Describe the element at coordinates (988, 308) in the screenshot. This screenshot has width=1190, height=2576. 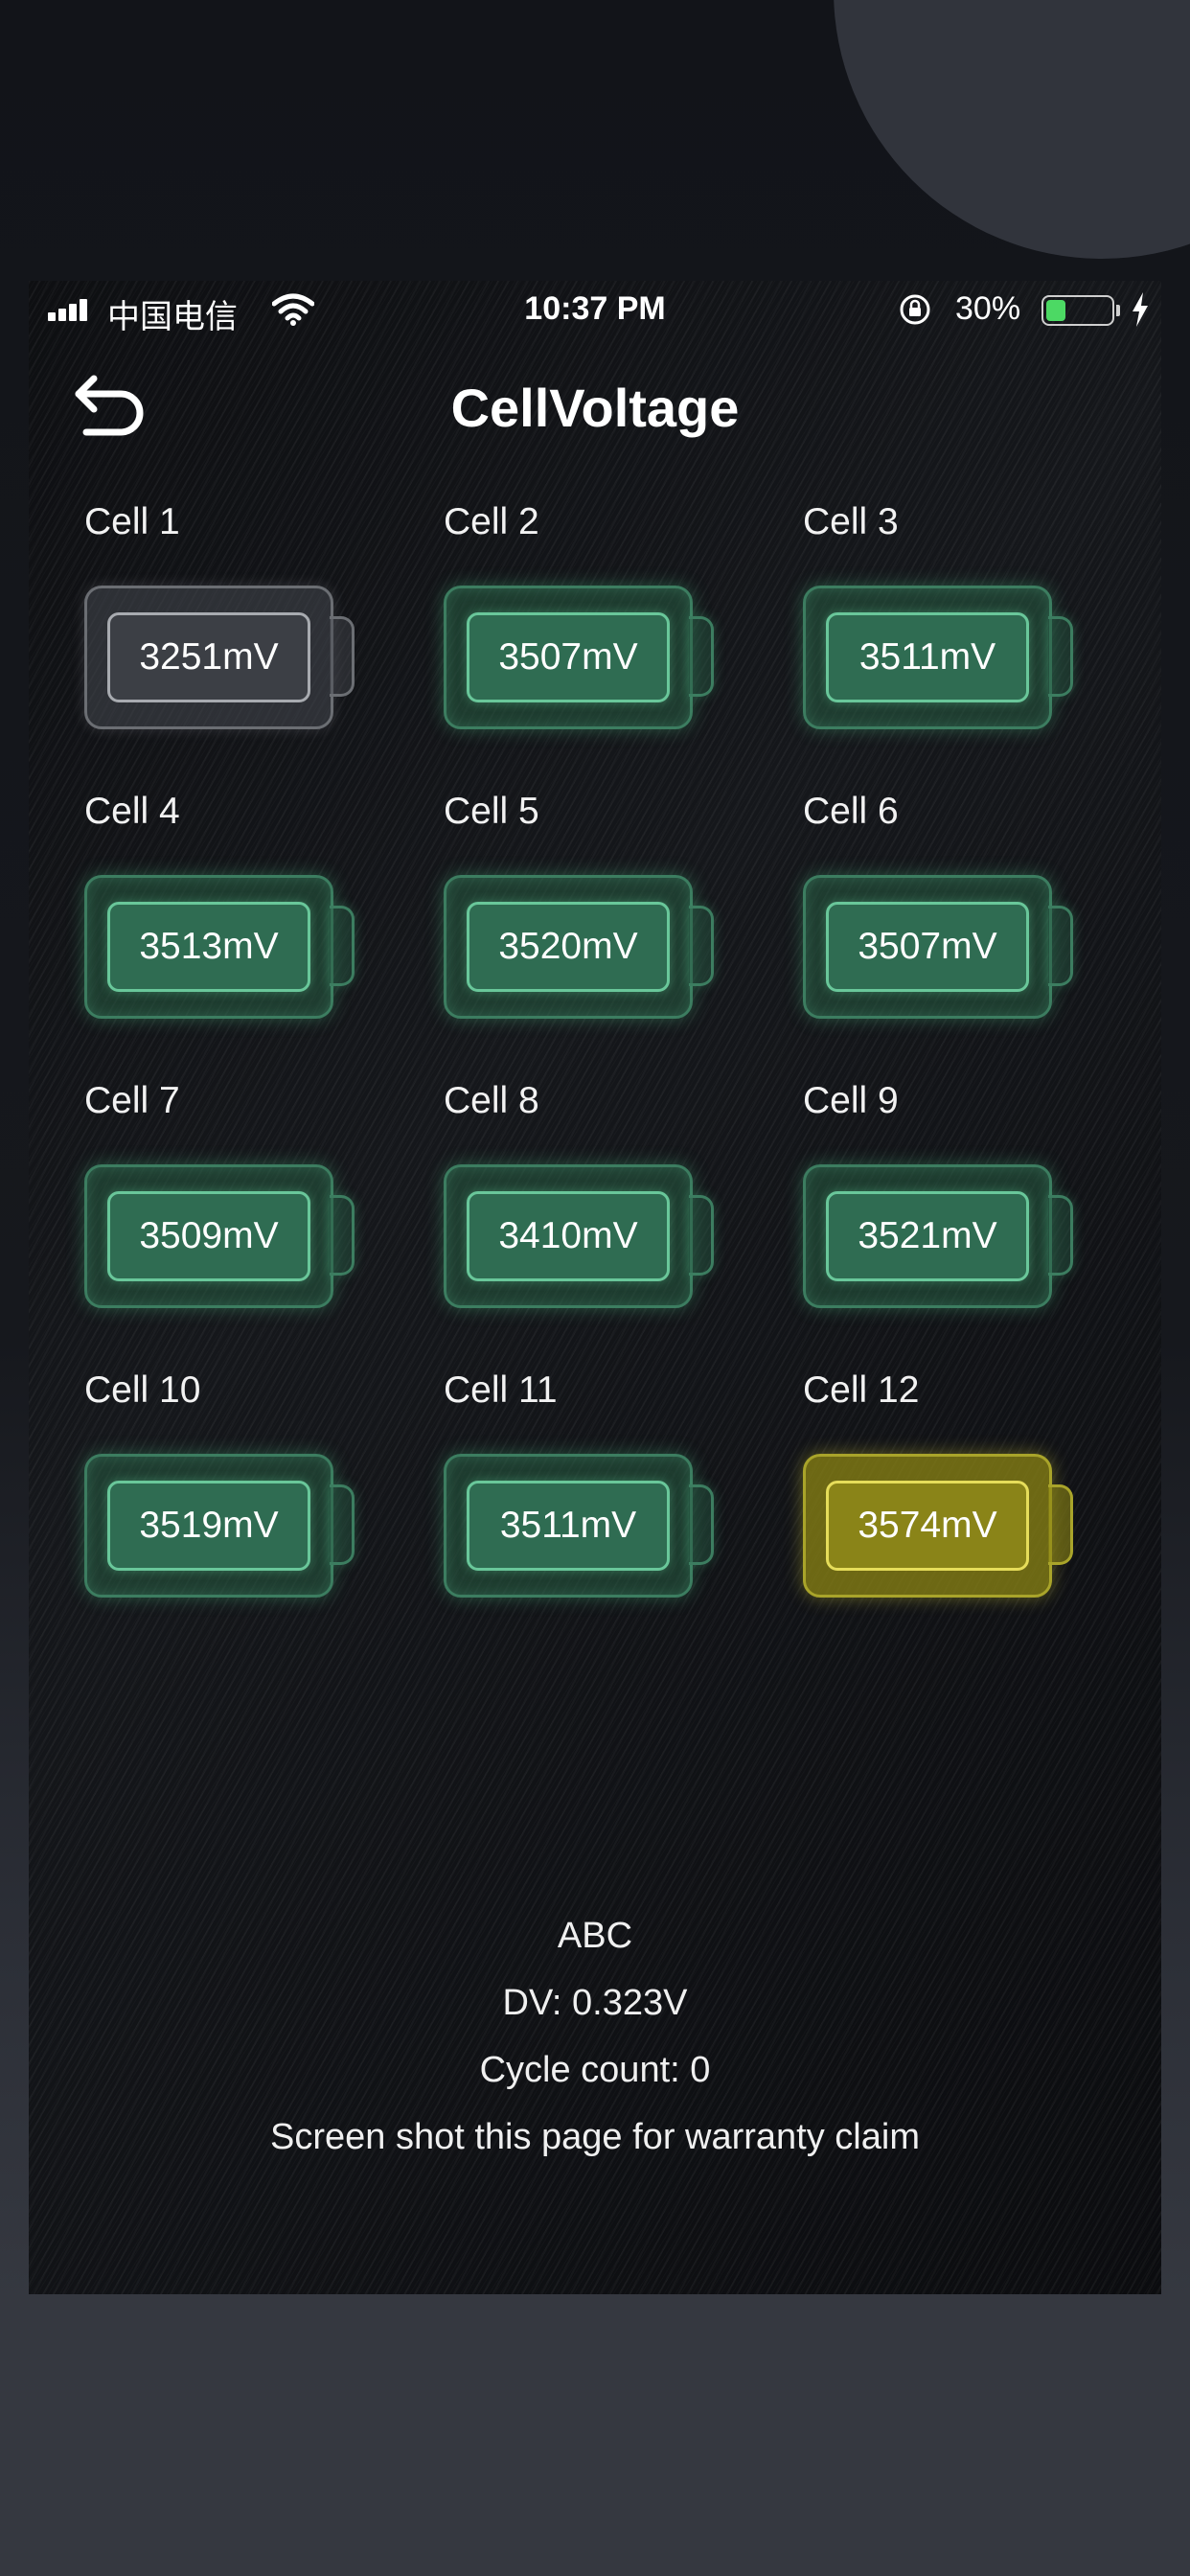
I see `battery-percent: 30%` at that location.